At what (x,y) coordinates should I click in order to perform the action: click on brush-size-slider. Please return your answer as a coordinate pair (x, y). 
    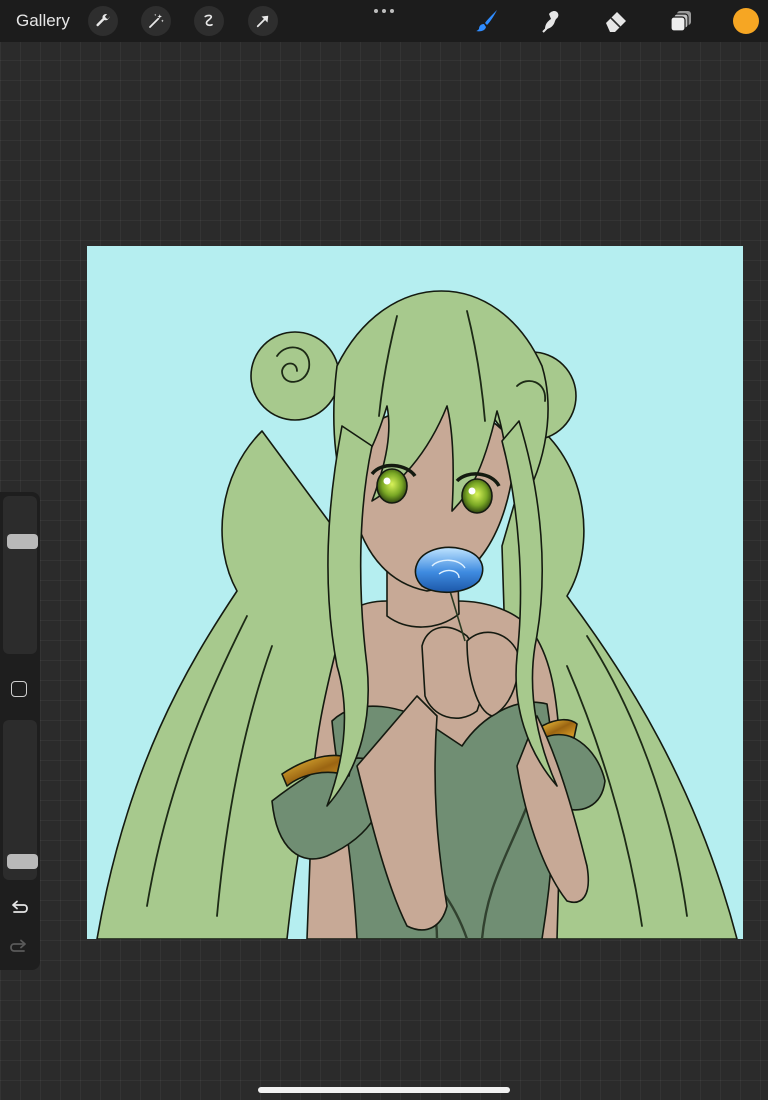
    Looking at the image, I should click on (20, 575).